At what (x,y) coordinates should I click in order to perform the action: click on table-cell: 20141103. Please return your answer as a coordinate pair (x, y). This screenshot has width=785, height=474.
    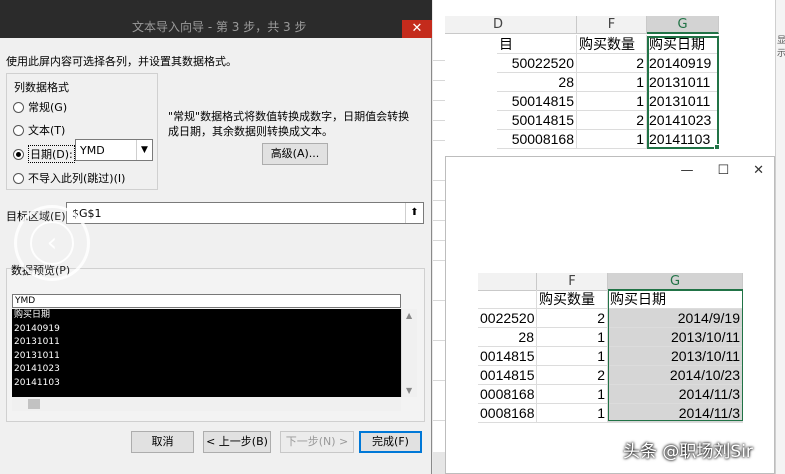
    Looking at the image, I should click on (683, 139).